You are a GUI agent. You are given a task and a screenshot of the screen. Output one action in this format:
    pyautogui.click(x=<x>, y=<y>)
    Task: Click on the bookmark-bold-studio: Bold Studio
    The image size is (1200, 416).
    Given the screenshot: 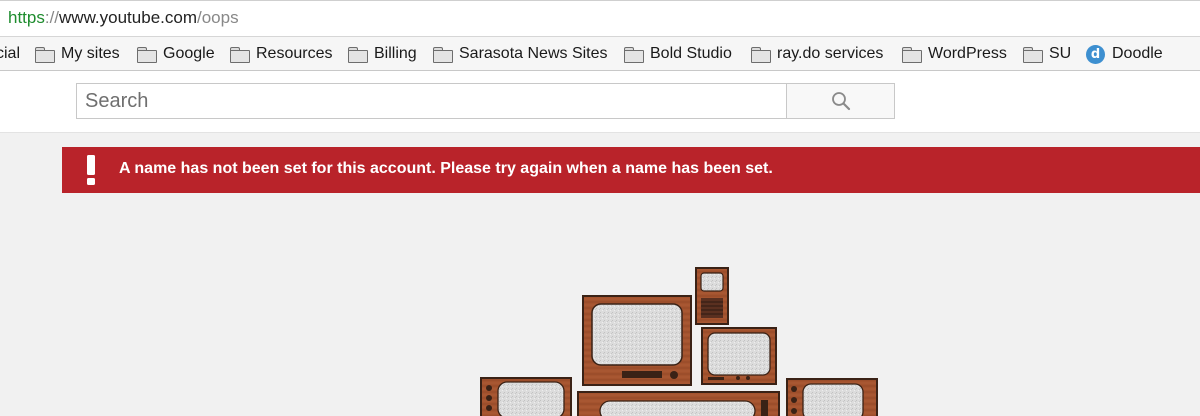 What is the action you would take?
    pyautogui.click(x=678, y=54)
    